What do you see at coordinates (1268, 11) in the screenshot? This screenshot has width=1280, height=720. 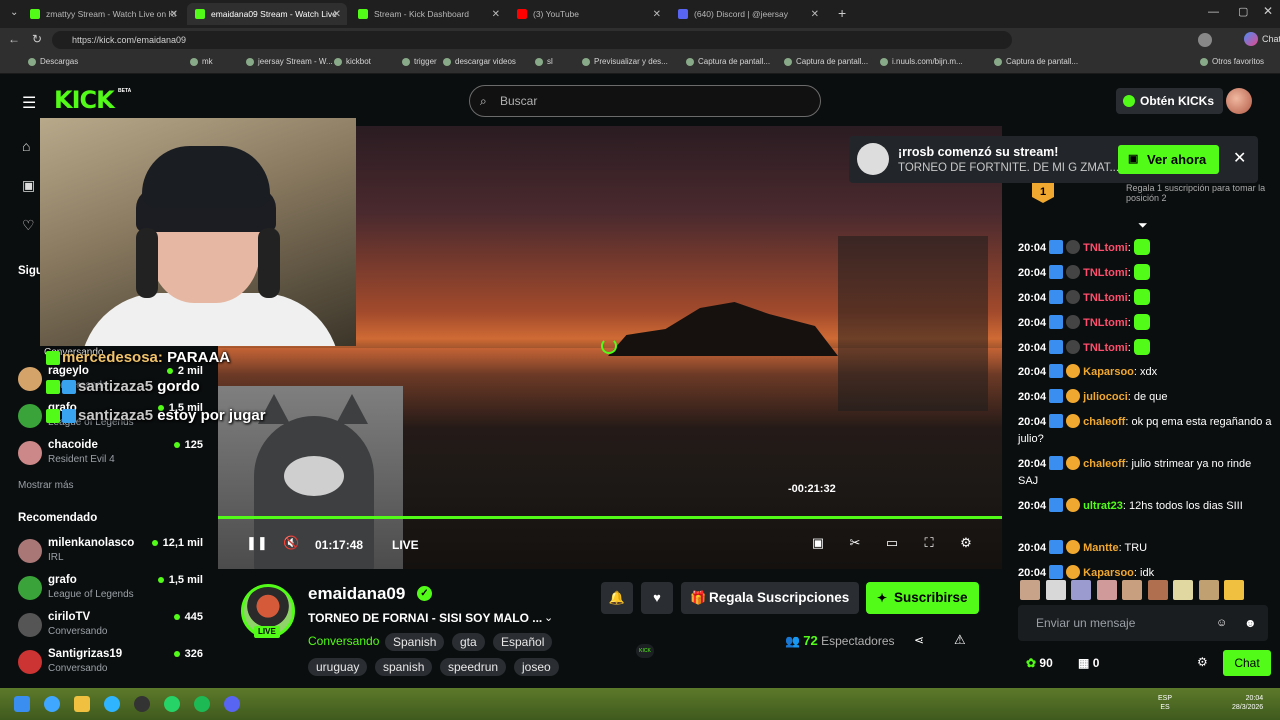 I see `close-window-icon: ✕` at bounding box center [1268, 11].